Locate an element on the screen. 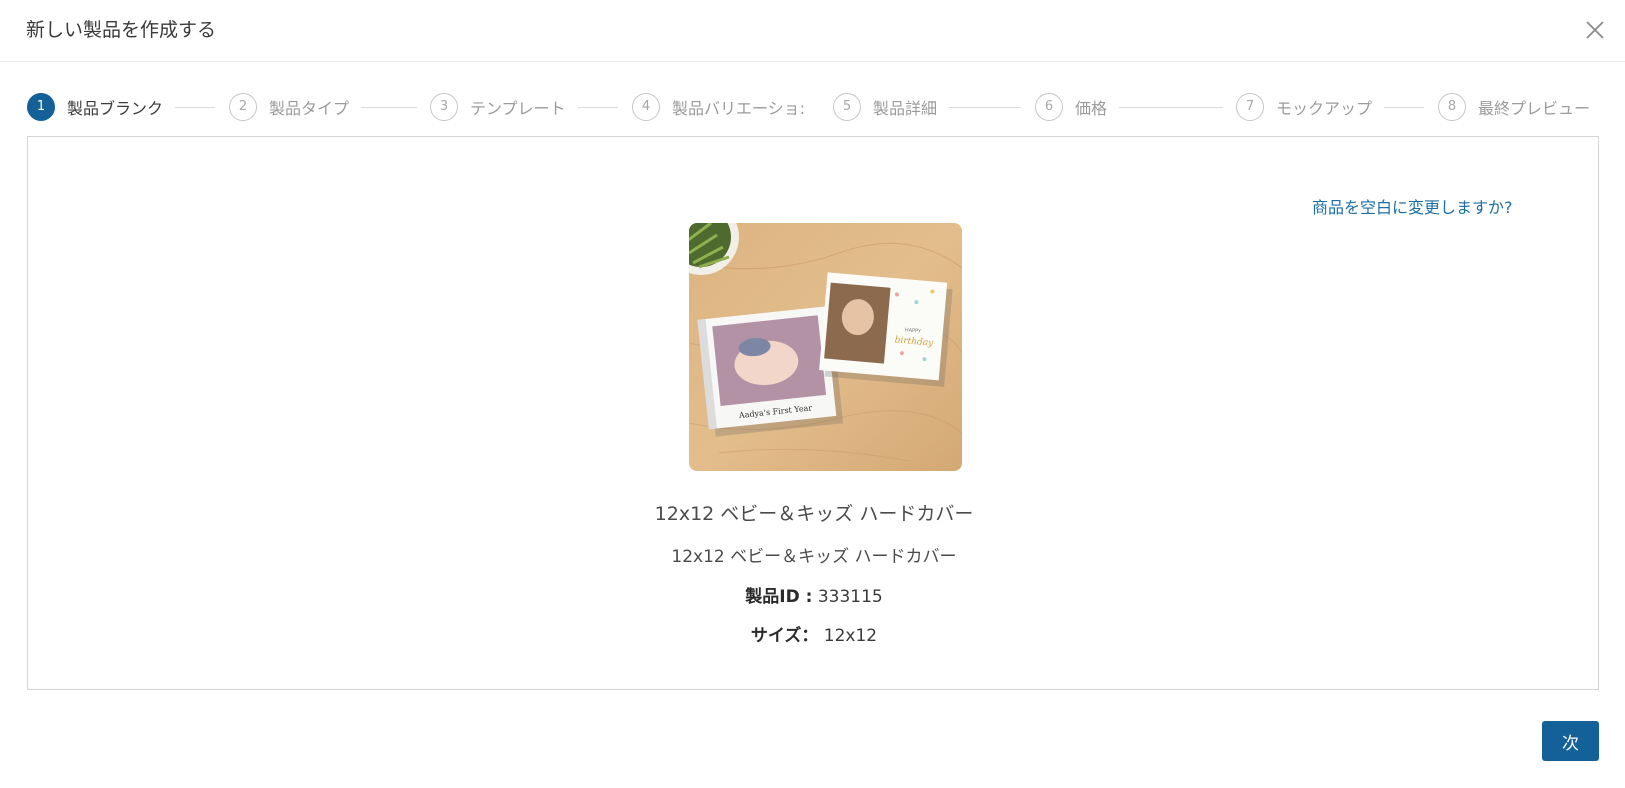 The image size is (1625, 788). product-size: サイズ： 12x12 is located at coordinates (814, 633).